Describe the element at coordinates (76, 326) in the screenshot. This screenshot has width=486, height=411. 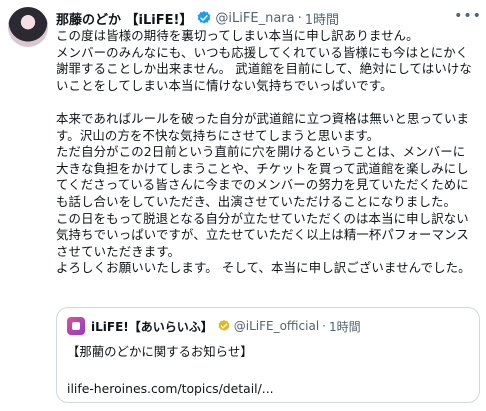
I see `quoted-avatar` at that location.